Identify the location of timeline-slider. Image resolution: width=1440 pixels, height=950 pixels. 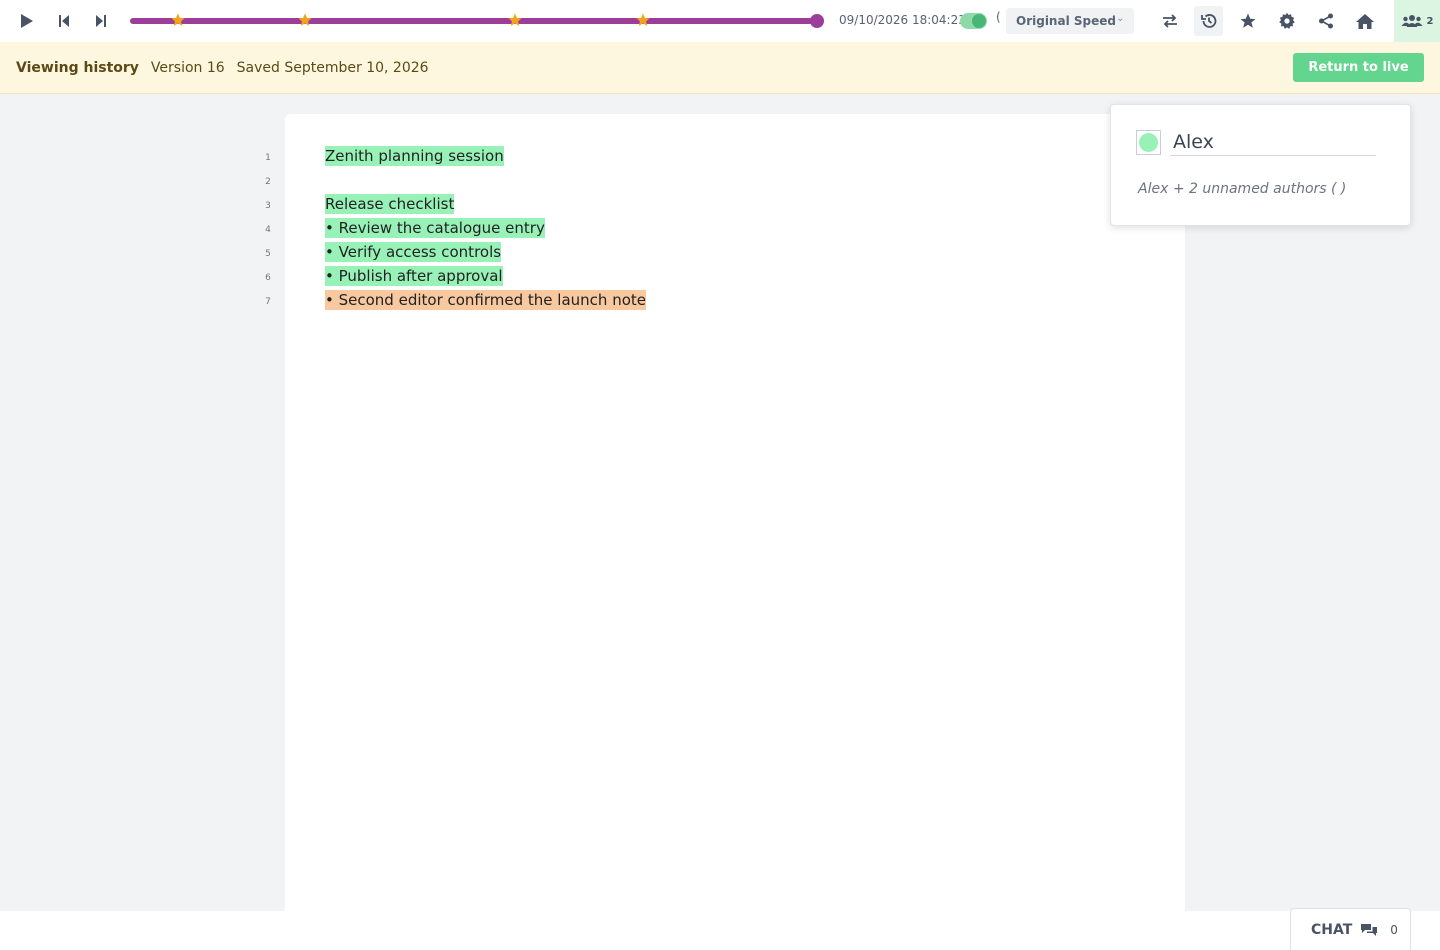
(477, 20).